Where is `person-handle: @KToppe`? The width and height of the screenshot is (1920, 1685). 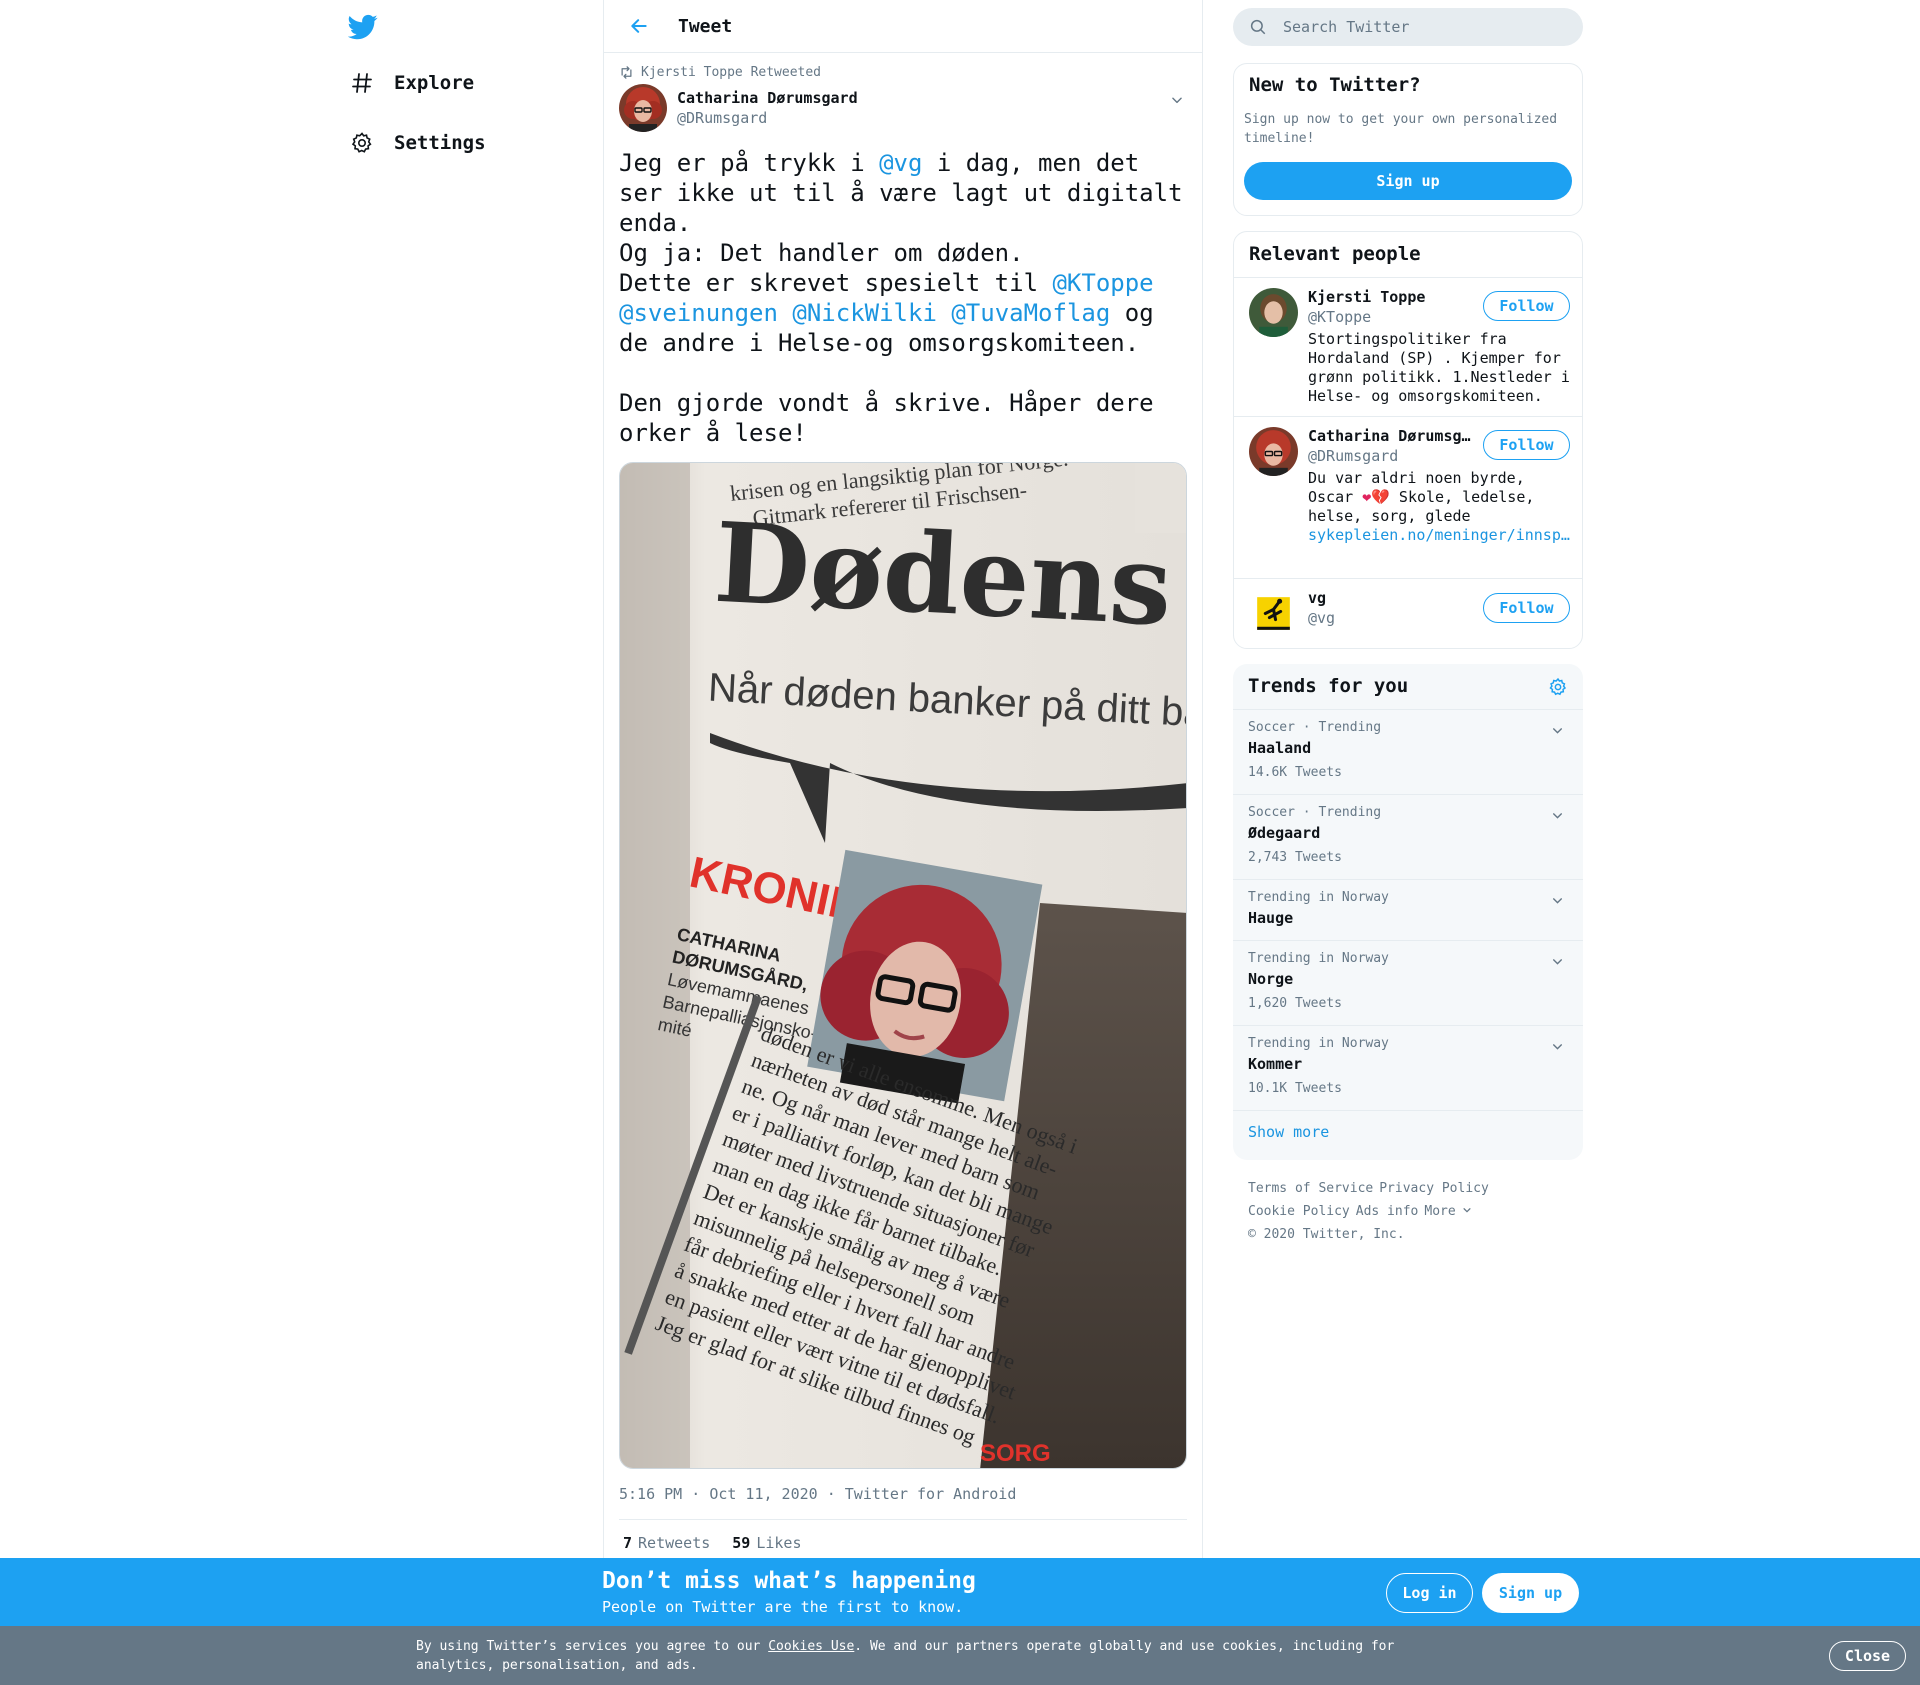
person-handle: @KToppe is located at coordinates (1339, 317).